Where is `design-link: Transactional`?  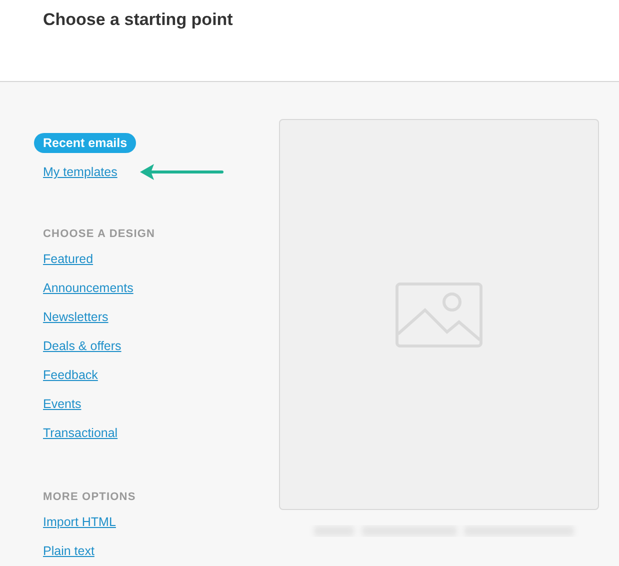 design-link: Transactional is located at coordinates (80, 433).